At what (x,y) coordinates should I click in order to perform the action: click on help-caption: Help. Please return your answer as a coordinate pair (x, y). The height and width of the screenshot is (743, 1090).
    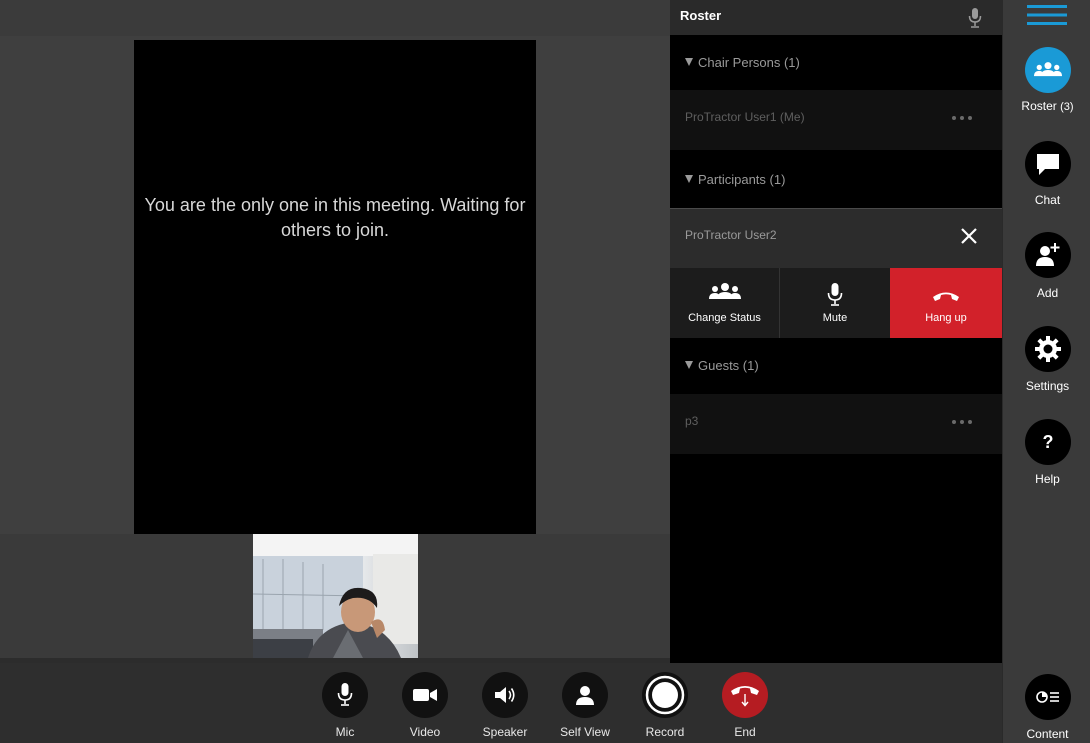
    Looking at the image, I should click on (1047, 479).